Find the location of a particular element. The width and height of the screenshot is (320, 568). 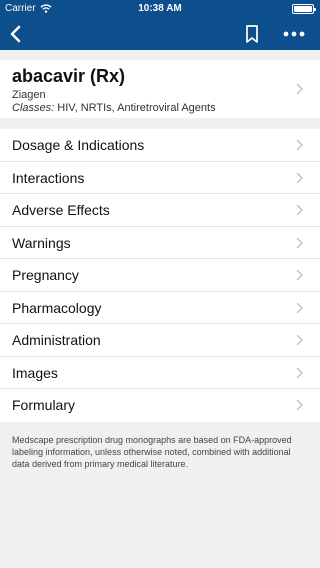

app-header: Carrier 10:38 AM is located at coordinates (160, 25).